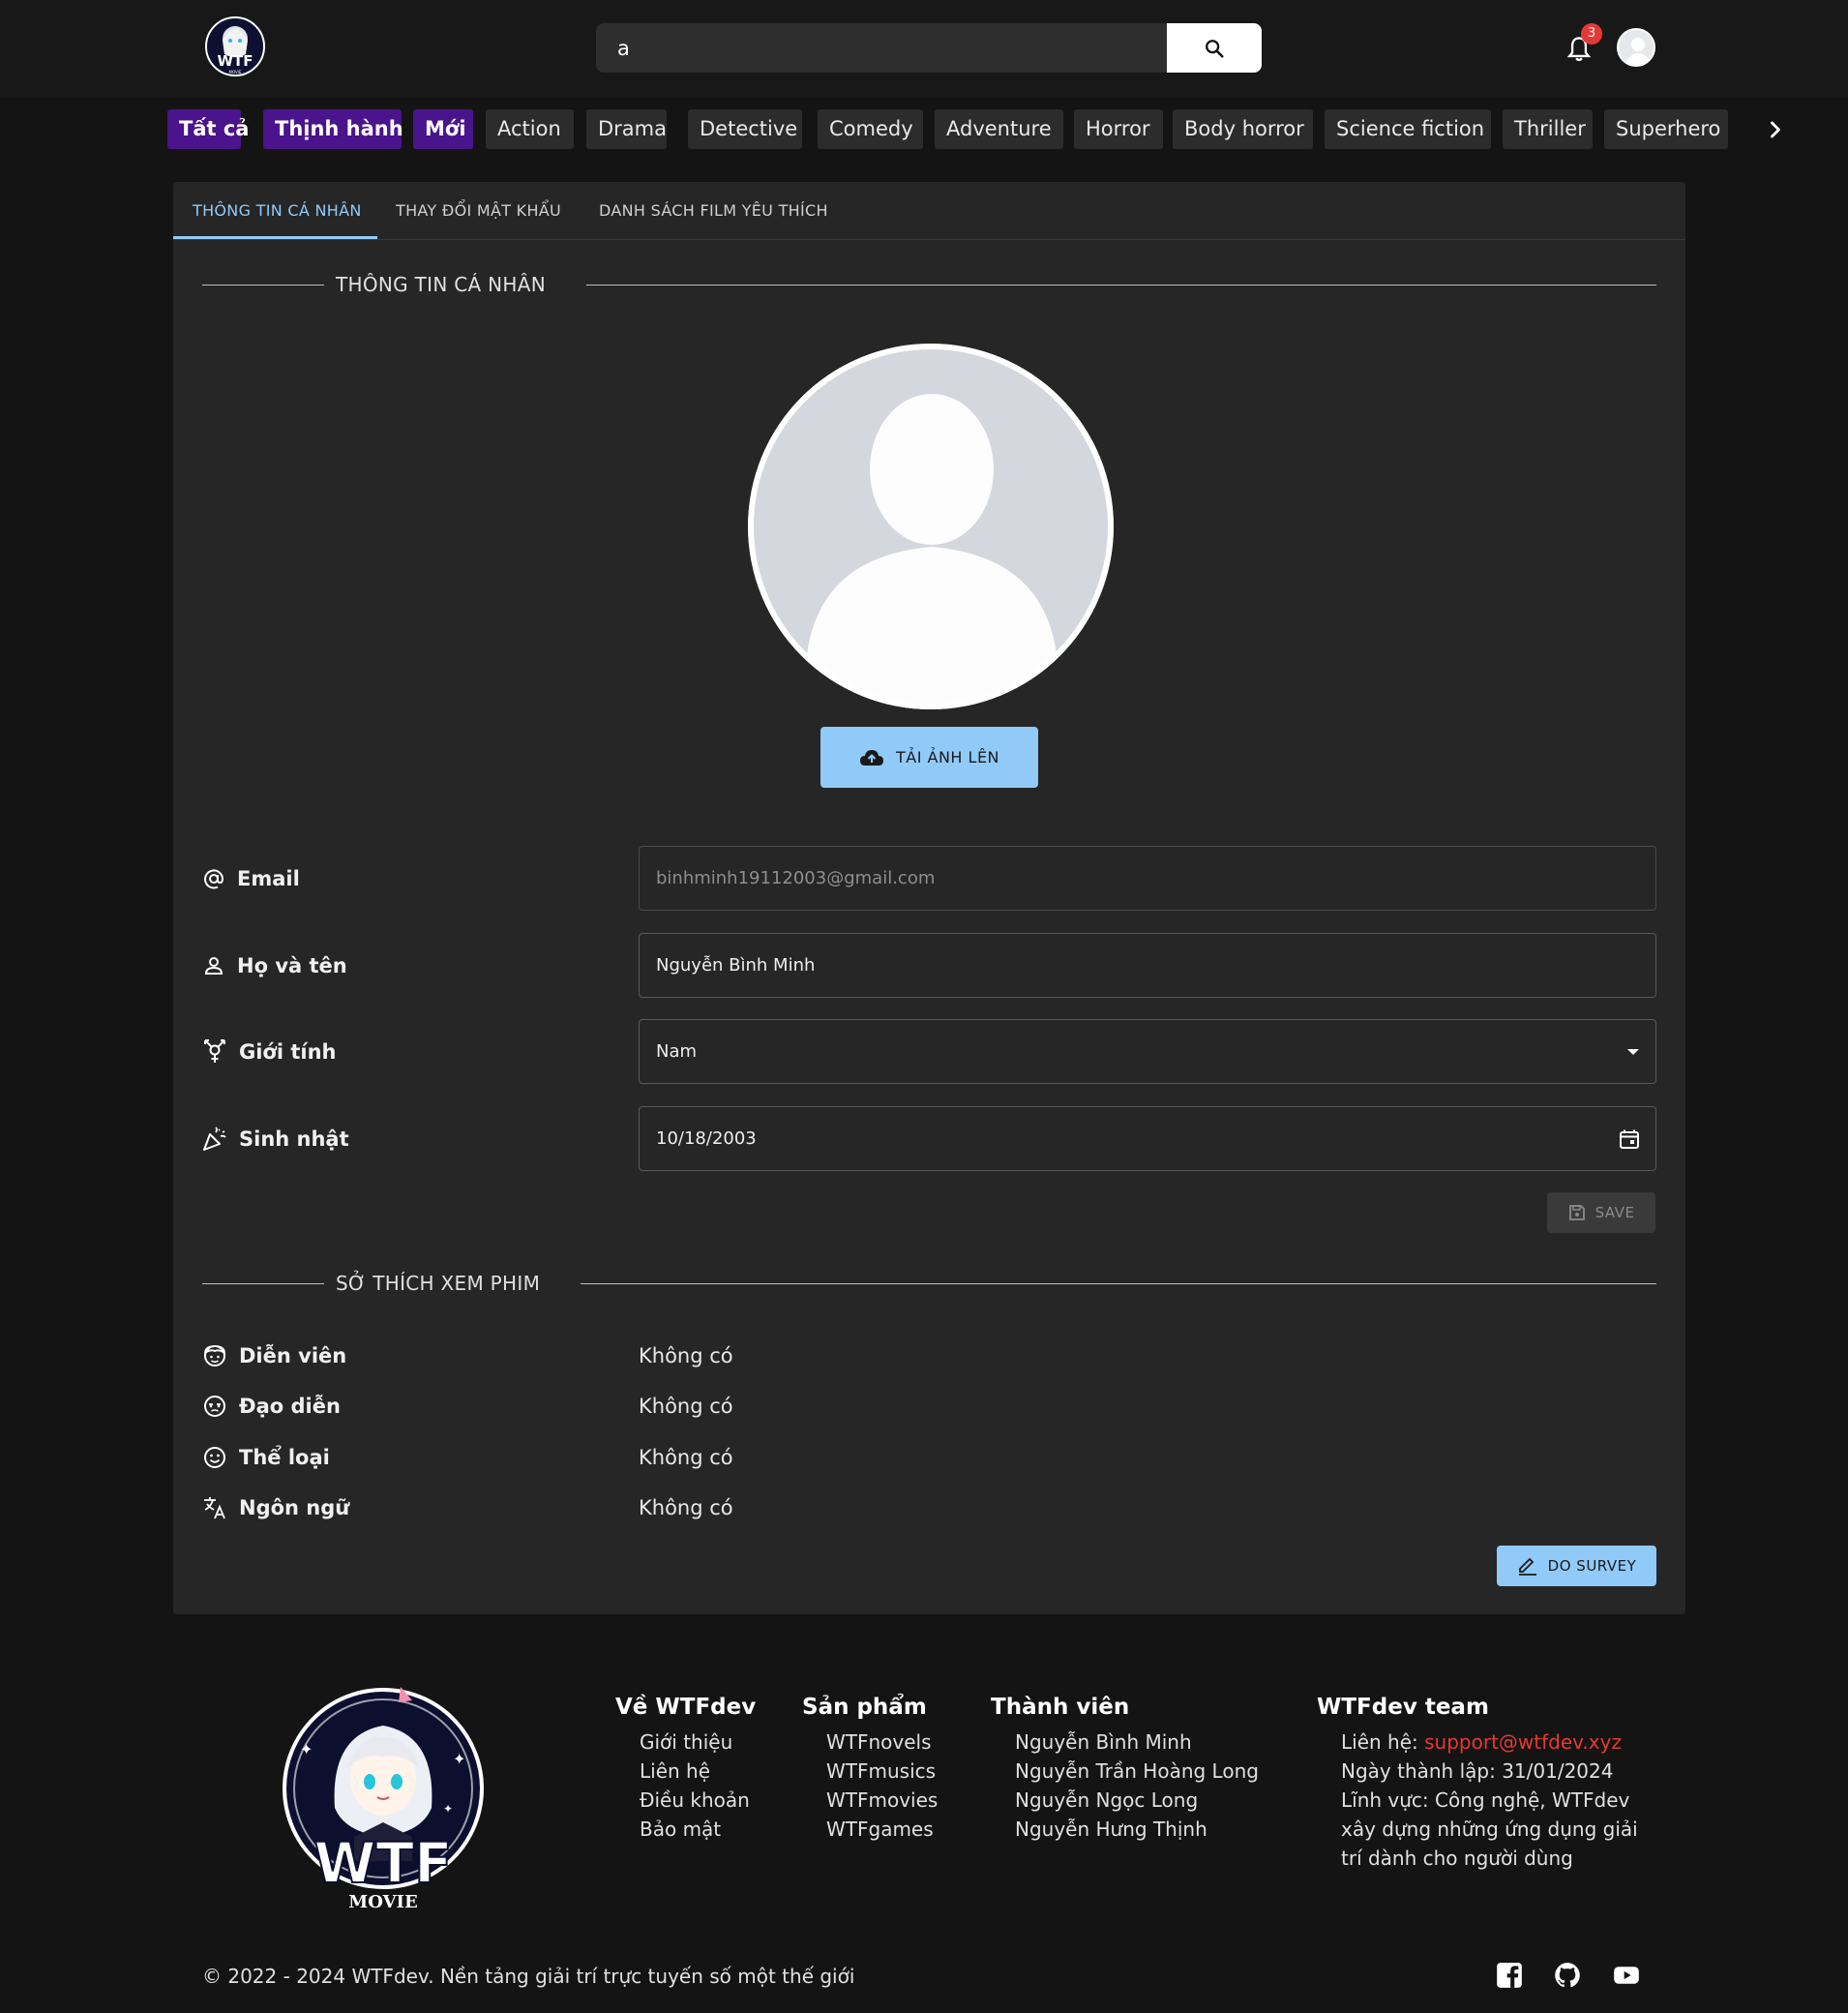 This screenshot has height=2013, width=1848. What do you see at coordinates (745, 129) in the screenshot?
I see `category-chip: Detective` at bounding box center [745, 129].